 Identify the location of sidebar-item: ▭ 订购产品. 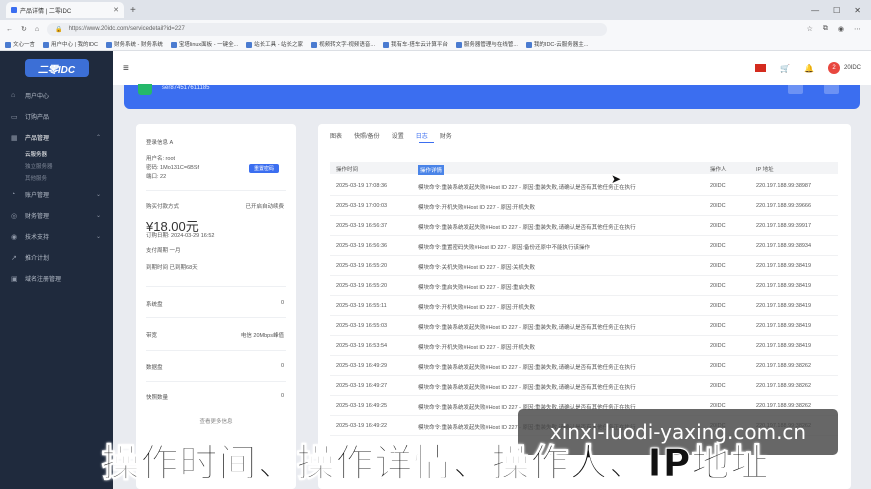
(56, 116).